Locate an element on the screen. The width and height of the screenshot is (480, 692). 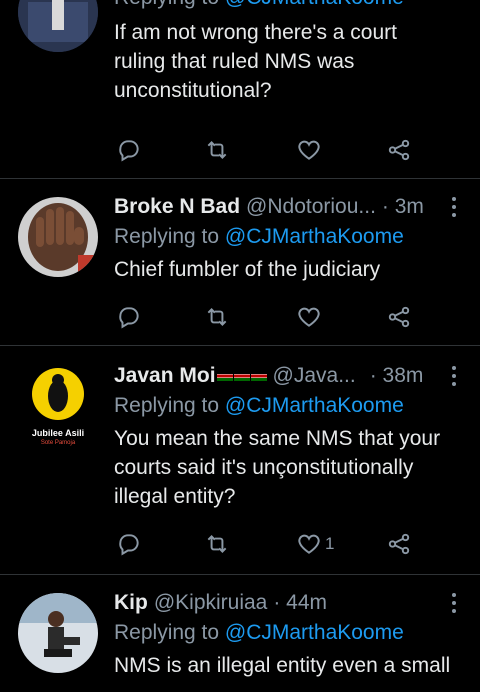
avatar-subcaption: Sote Pamoja is located at coordinates (58, 443).